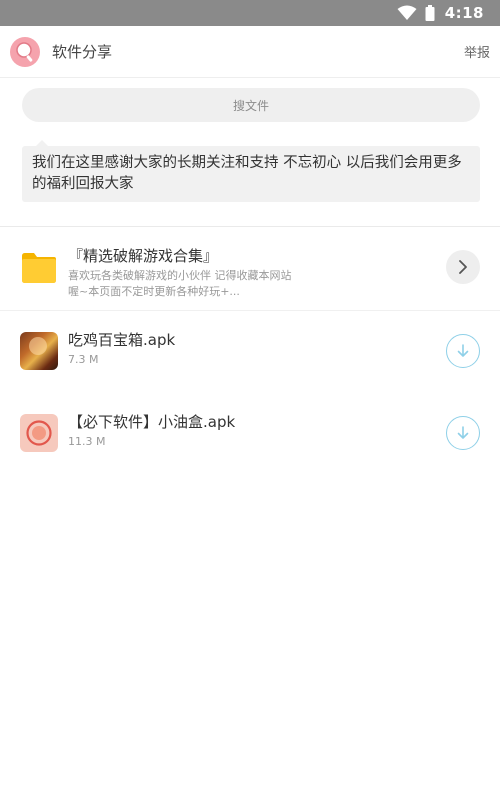  I want to click on file-name: 【必下软件】小油盒.apk, so click(152, 422).